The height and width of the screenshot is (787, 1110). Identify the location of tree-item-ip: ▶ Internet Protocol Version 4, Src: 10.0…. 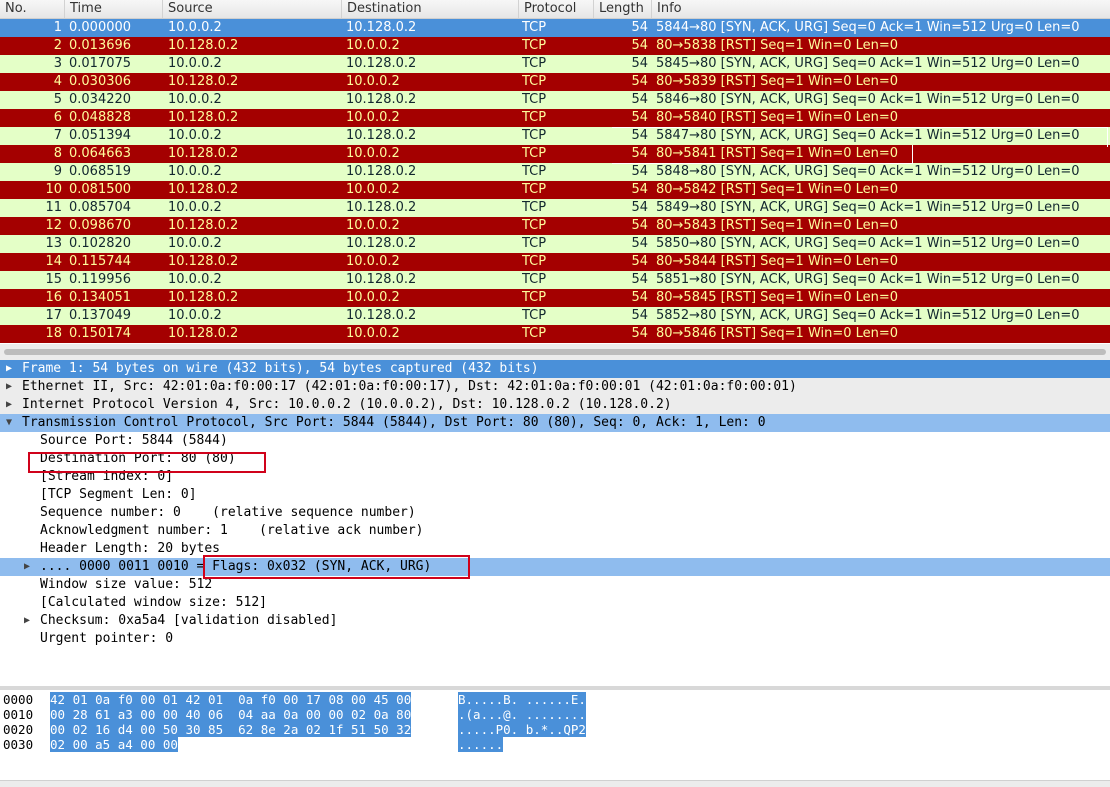
(555, 405).